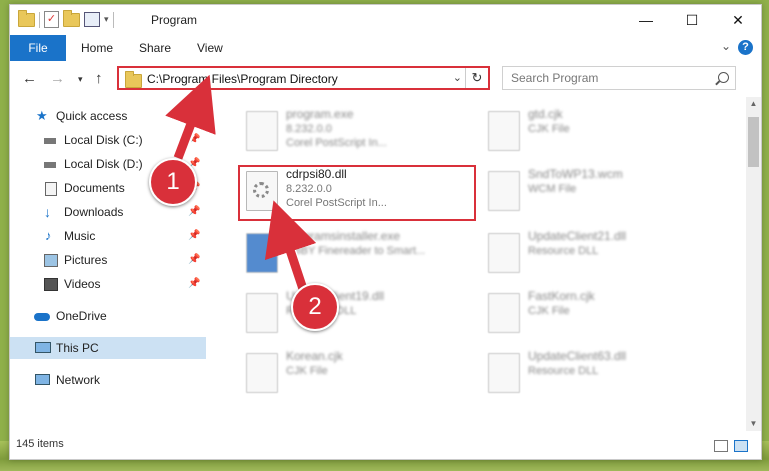 The width and height of the screenshot is (769, 471). What do you see at coordinates (753, 424) in the screenshot?
I see `scroll-down-icon: ▼` at bounding box center [753, 424].